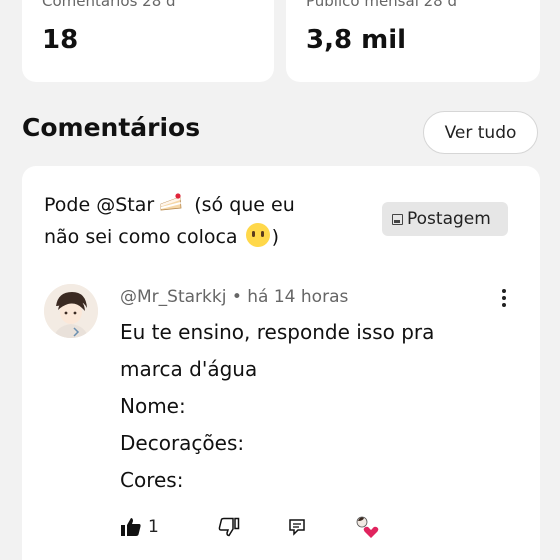 Image resolution: width=560 pixels, height=560 pixels. Describe the element at coordinates (153, 527) in the screenshot. I see `like-count: 1` at that location.